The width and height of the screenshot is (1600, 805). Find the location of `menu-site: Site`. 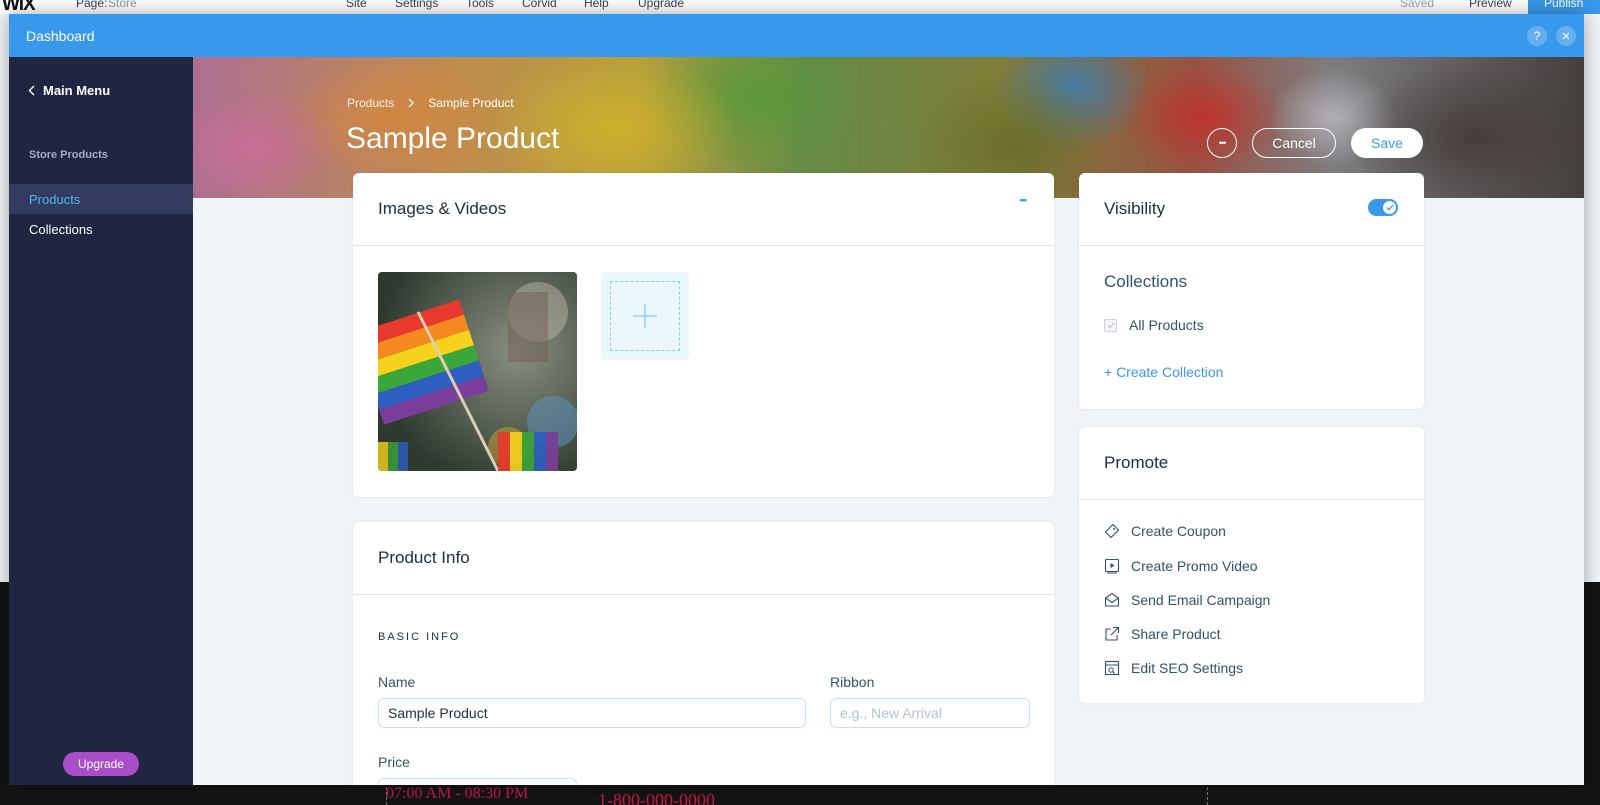

menu-site: Site is located at coordinates (356, 5).